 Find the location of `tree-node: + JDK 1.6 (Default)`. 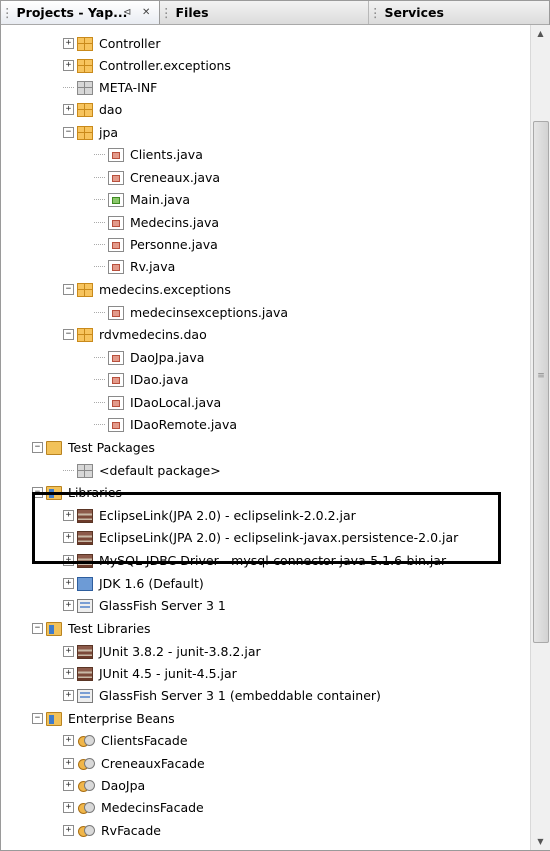

tree-node: + JDK 1.6 (Default) is located at coordinates (133, 583).